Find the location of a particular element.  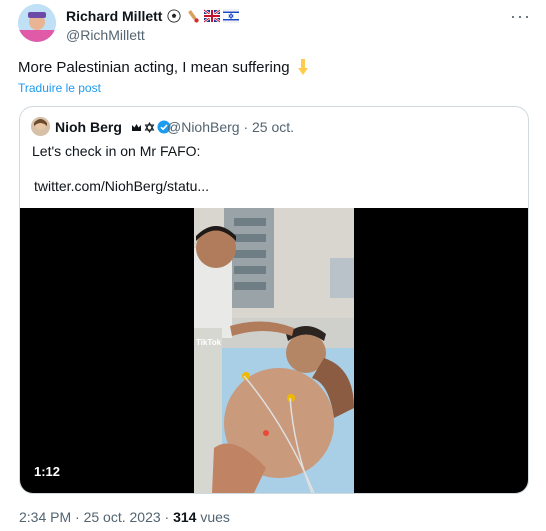

views-count: 314 is located at coordinates (185, 517).